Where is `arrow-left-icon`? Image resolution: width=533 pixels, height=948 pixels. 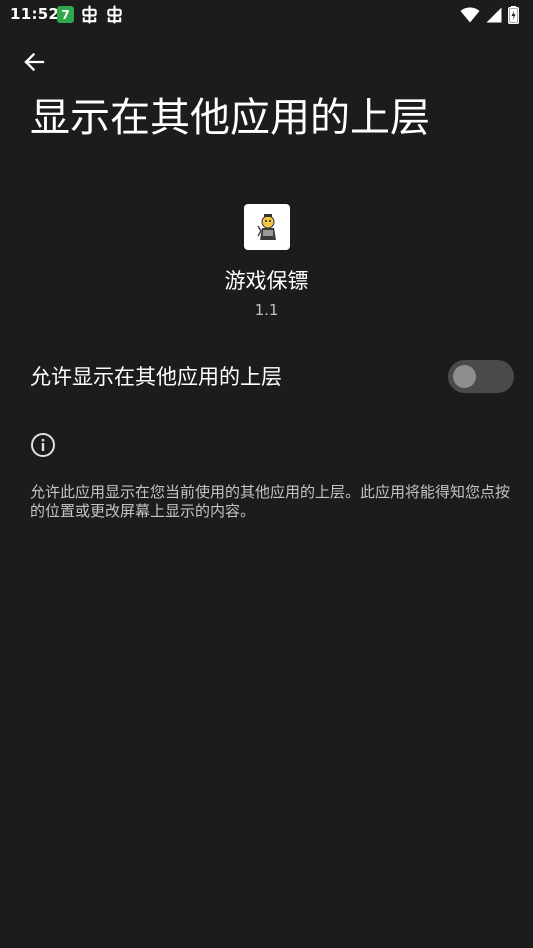
arrow-left-icon is located at coordinates (34, 62).